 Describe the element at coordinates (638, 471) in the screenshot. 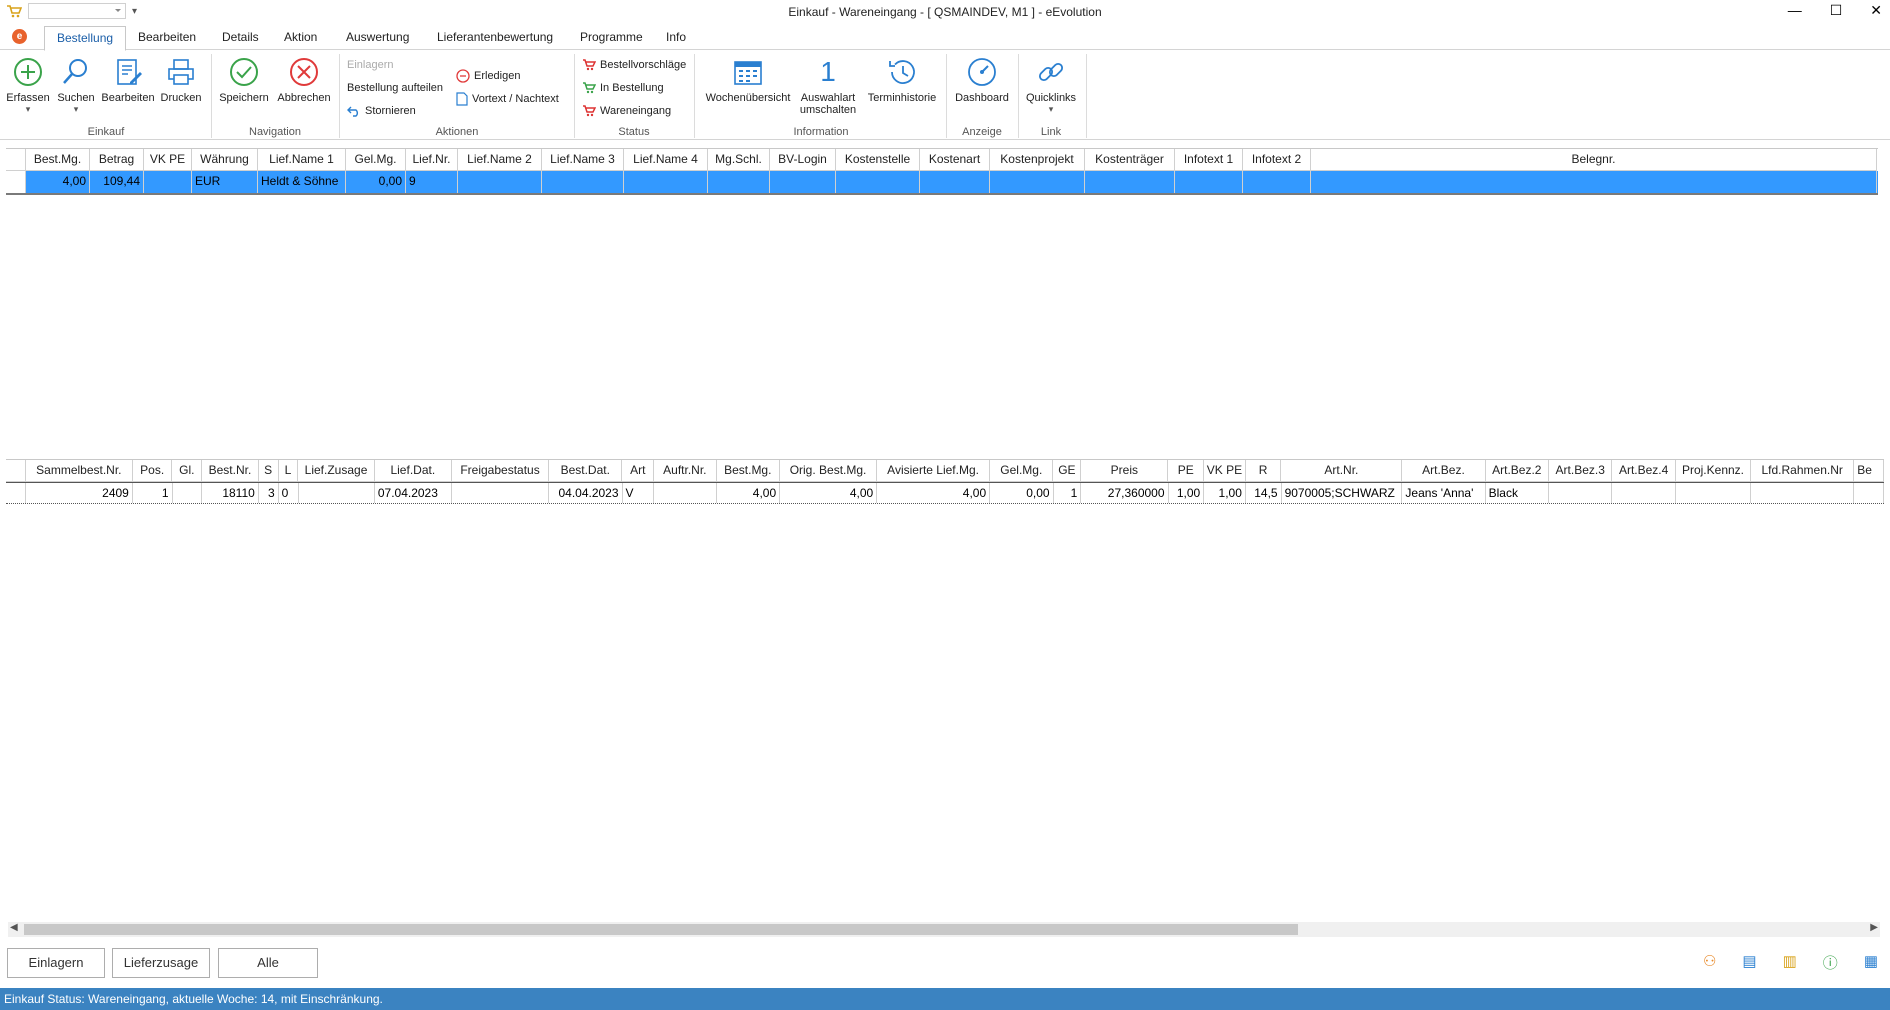

I see `column-header: Art` at that location.